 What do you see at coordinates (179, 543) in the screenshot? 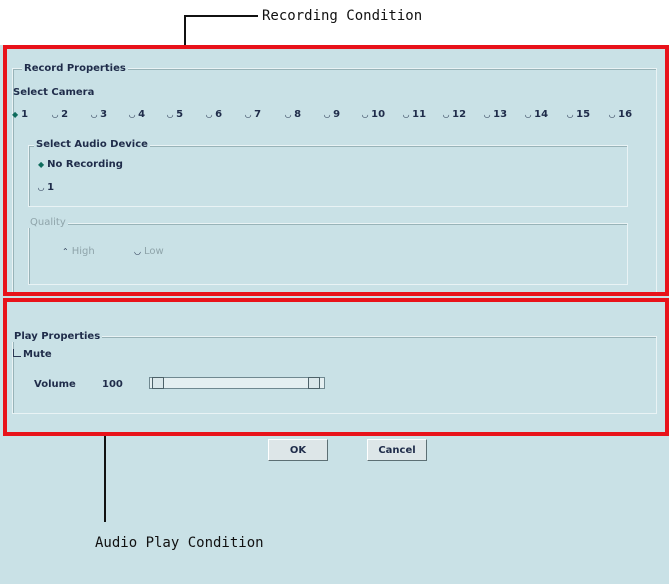
I see `audio-play-condition-callout: Audio Play Condition` at bounding box center [179, 543].